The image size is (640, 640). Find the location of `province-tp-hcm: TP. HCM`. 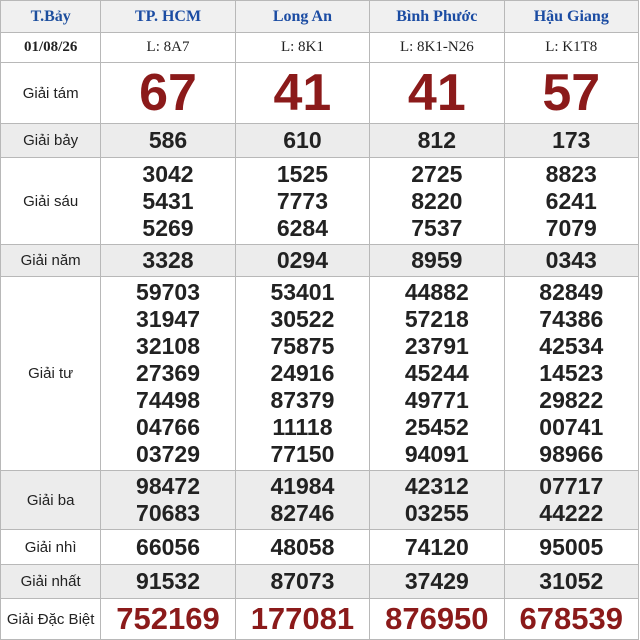

province-tp-hcm: TP. HCM is located at coordinates (168, 16).